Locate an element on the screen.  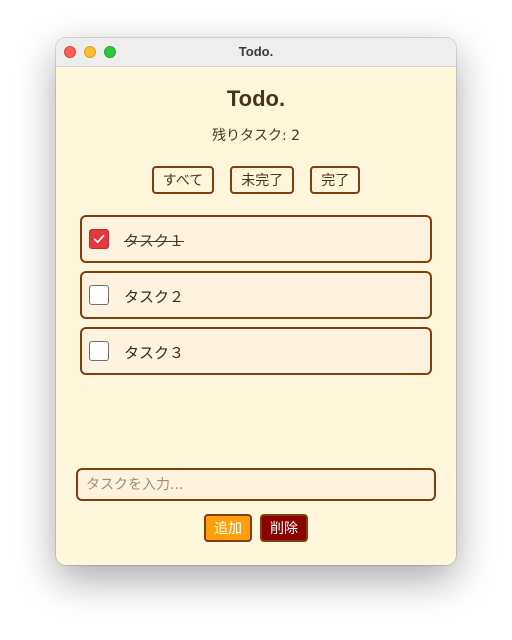
window-title: Todo. is located at coordinates (256, 51).